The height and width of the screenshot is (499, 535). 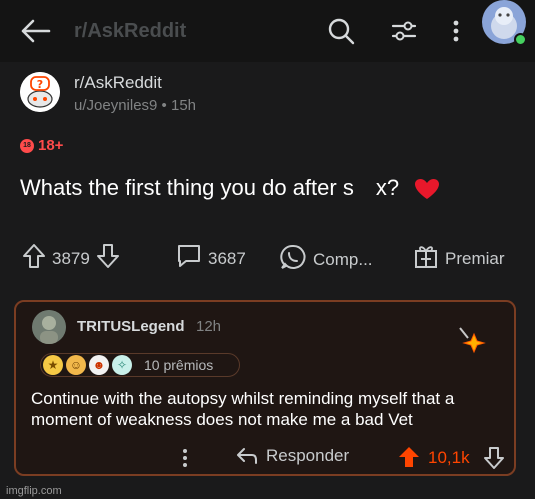 I want to click on comment-more-icon, so click(x=185, y=460).